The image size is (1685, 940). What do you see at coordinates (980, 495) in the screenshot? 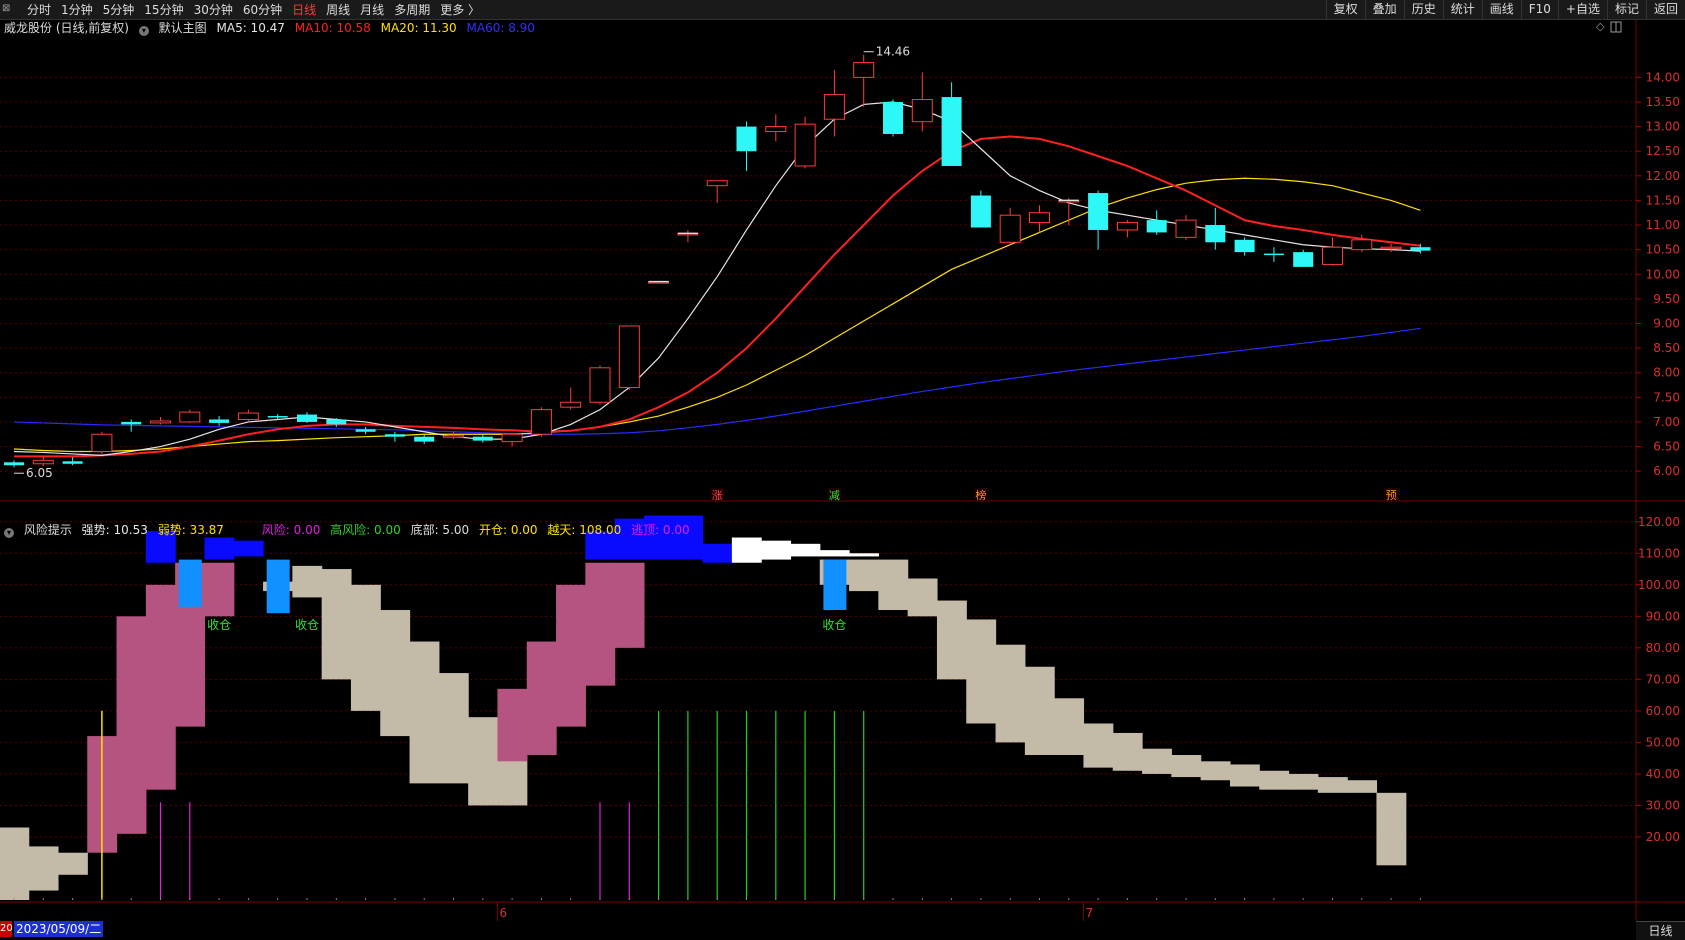
I see `event-marker: 榜` at bounding box center [980, 495].